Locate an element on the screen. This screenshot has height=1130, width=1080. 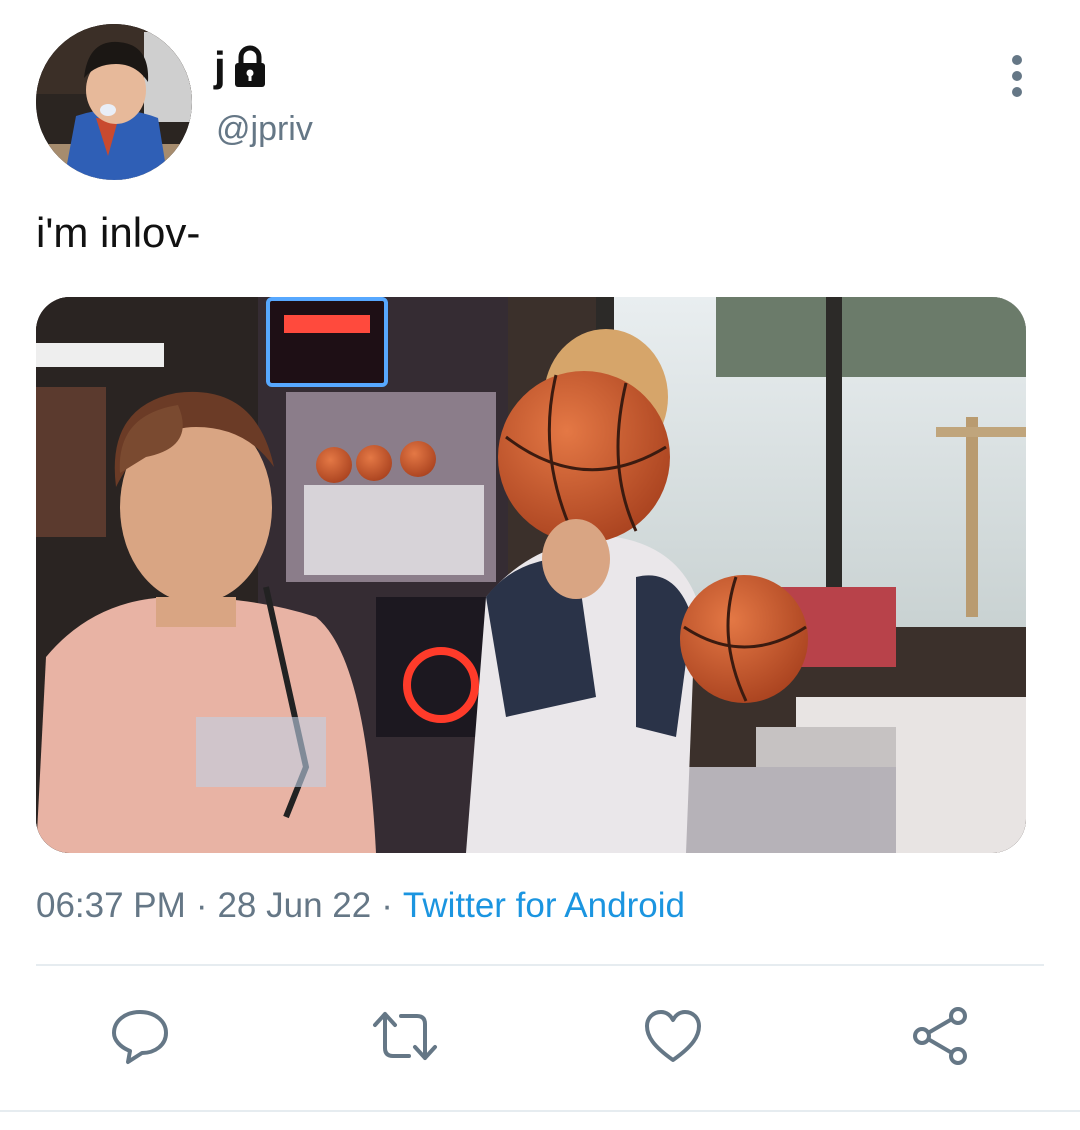
user-handle: @jpriv is located at coordinates (264, 129).